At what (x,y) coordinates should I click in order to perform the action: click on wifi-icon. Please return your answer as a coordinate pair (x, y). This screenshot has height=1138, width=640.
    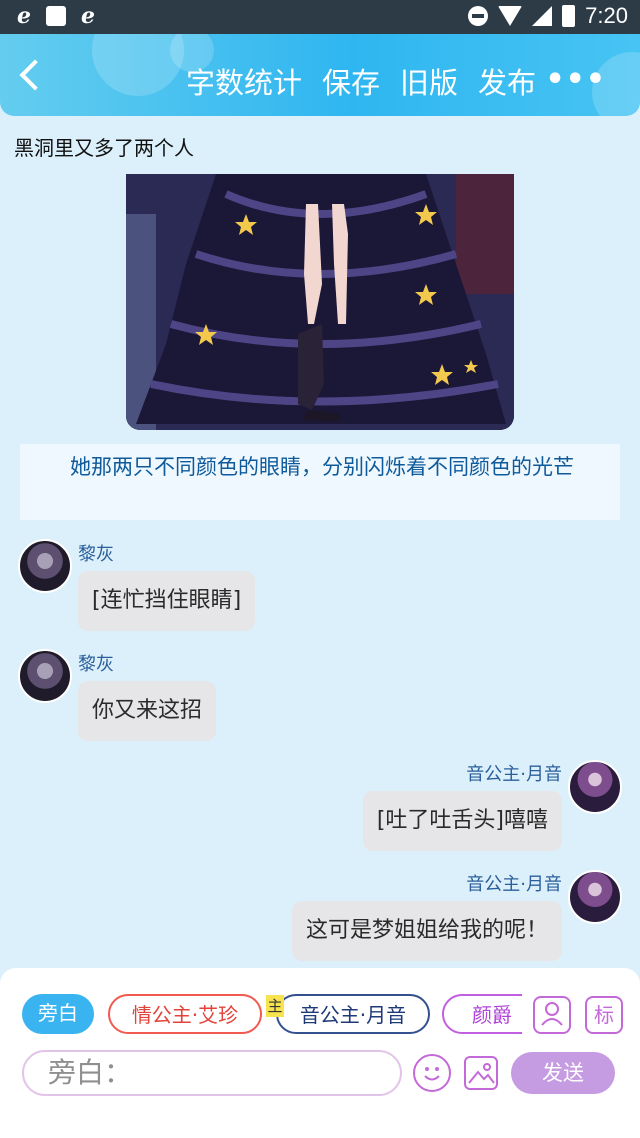
    Looking at the image, I should click on (510, 16).